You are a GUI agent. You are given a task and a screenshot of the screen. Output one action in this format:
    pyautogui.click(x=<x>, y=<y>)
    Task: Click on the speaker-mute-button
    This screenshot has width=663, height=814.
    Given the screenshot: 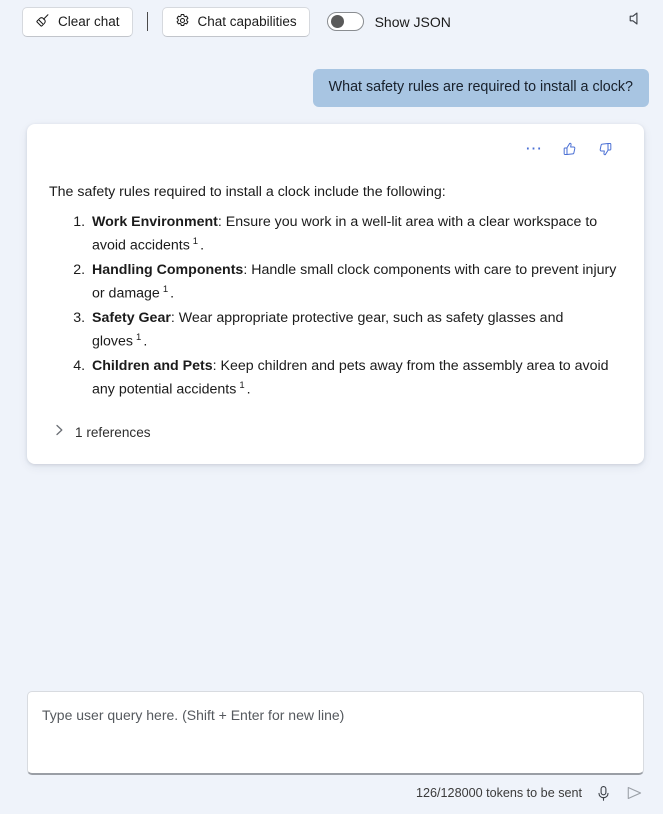 What is the action you would take?
    pyautogui.click(x=635, y=21)
    